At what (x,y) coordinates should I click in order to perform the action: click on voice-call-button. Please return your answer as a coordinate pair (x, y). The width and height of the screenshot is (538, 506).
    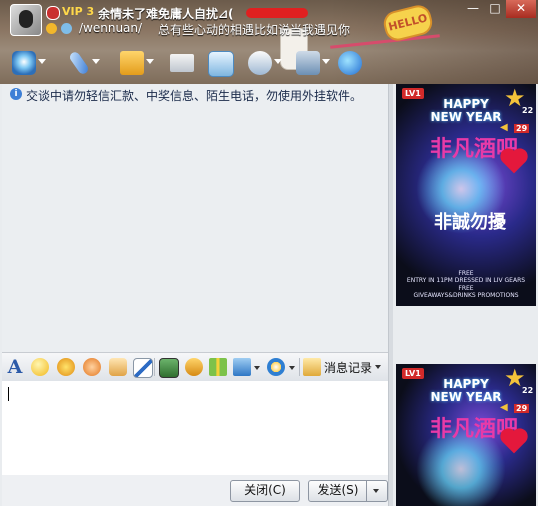
    Looking at the image, I should click on (82, 63).